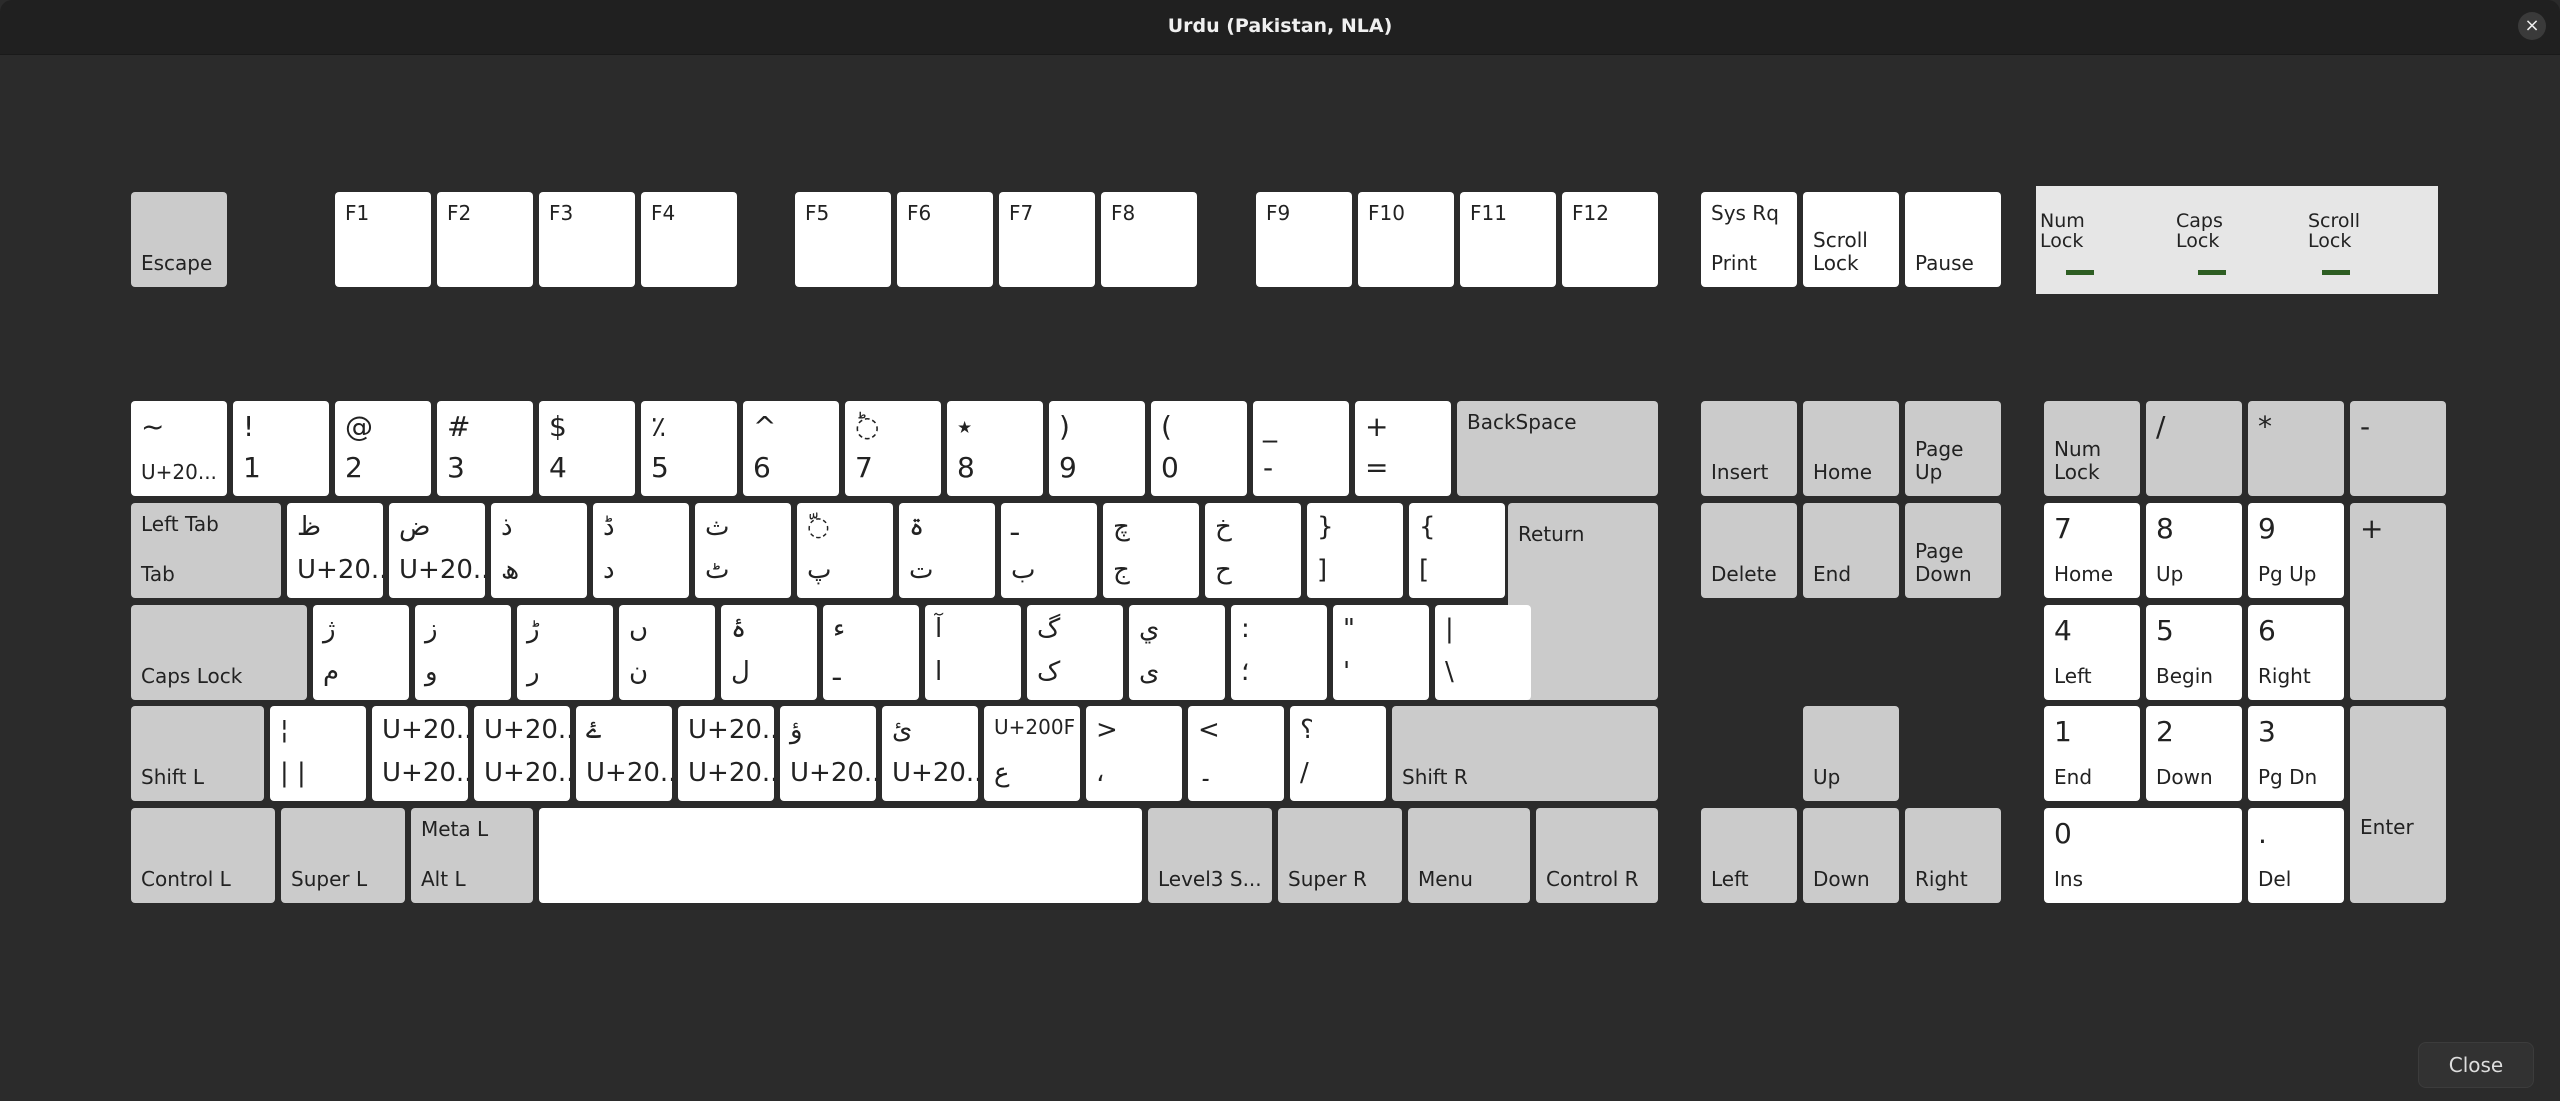 This screenshot has height=1101, width=2560. Describe the element at coordinates (1049, 550) in the screenshot. I see `q-row-key: ـب` at that location.